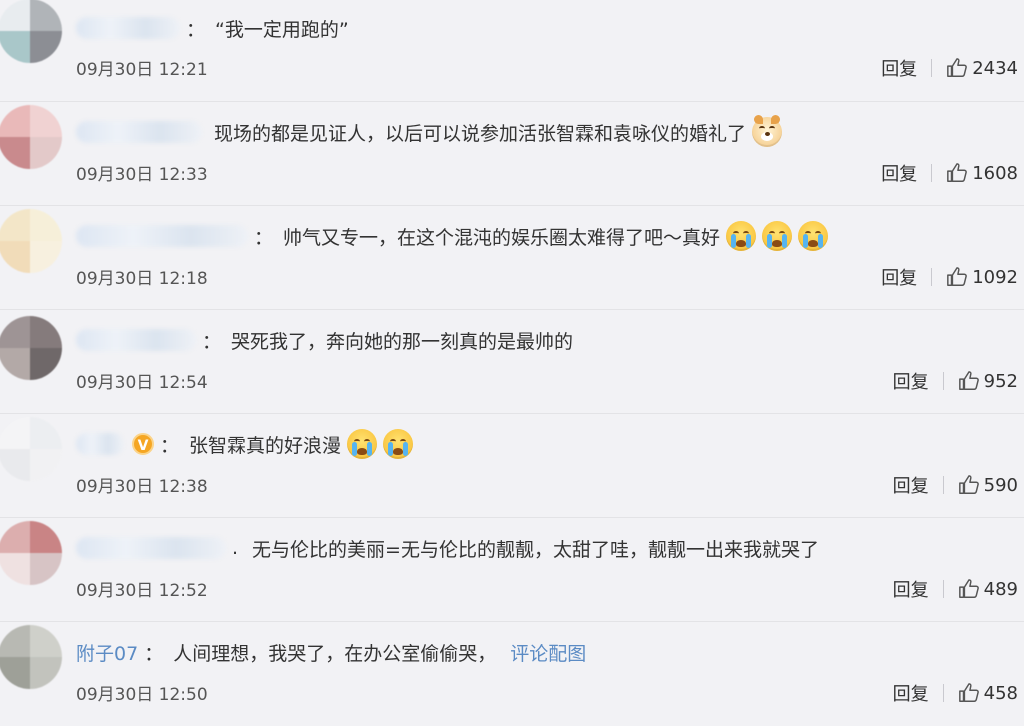 This screenshot has height=726, width=1024. Describe the element at coordinates (955, 485) in the screenshot. I see `comment-actions: 回复 590` at that location.